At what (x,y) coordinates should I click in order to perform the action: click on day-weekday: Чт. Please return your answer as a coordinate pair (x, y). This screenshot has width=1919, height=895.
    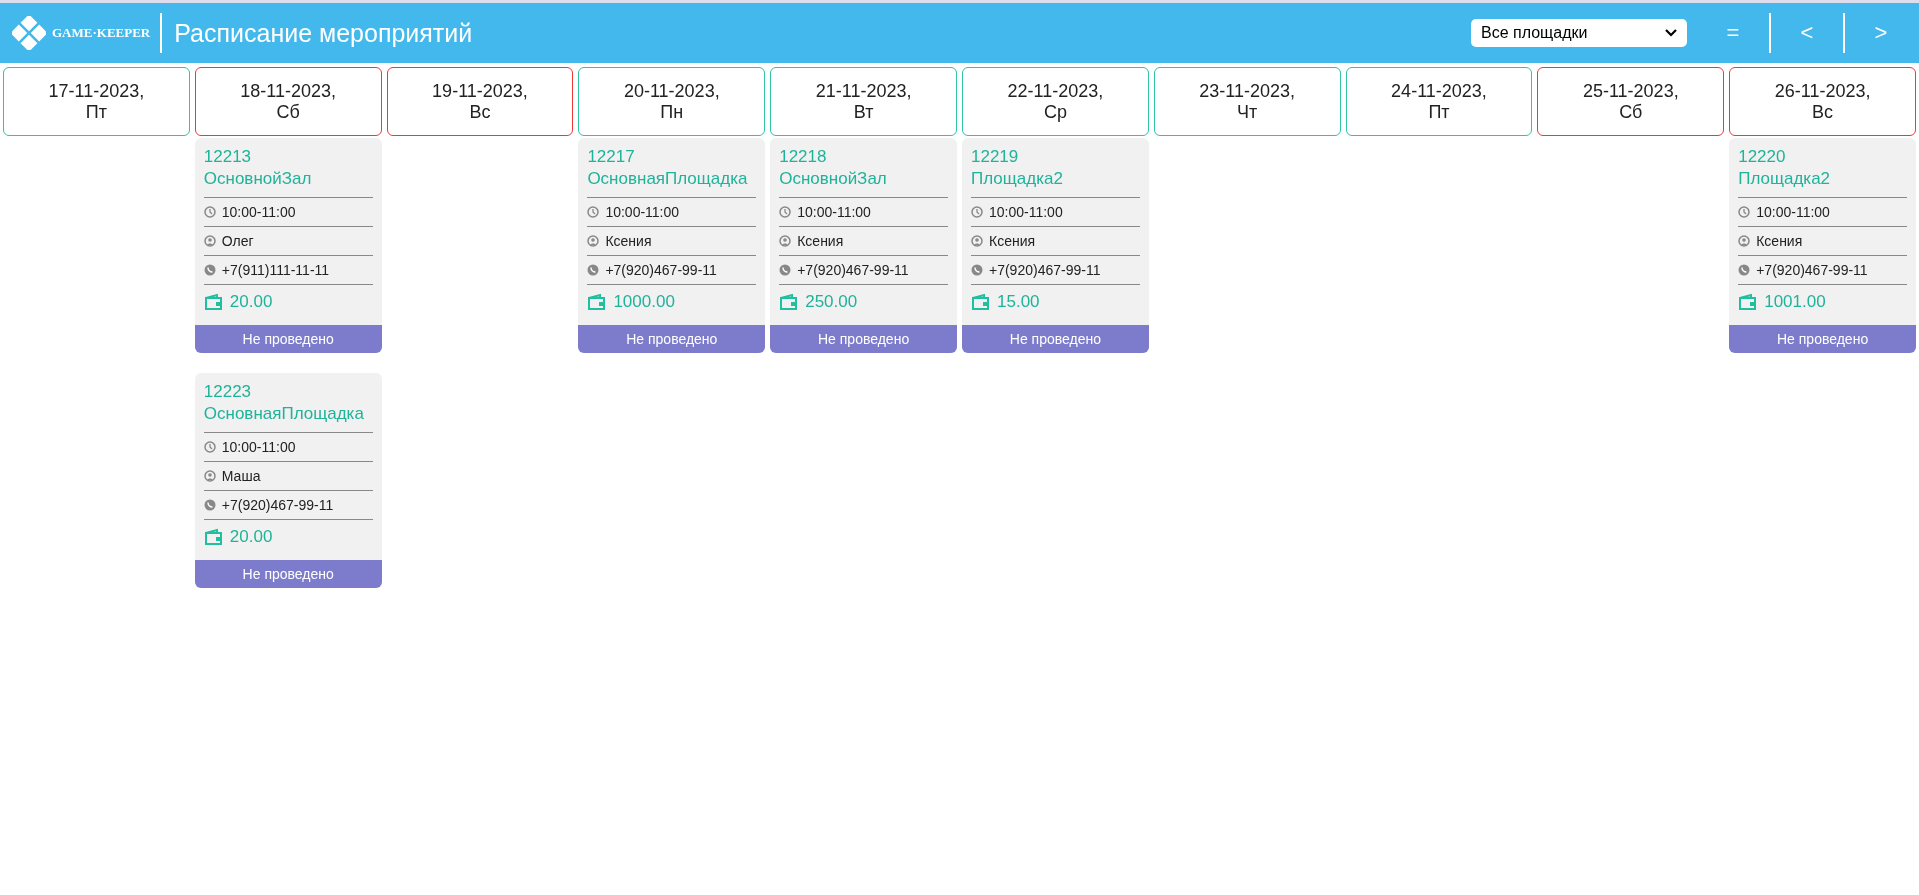
    Looking at the image, I should click on (1247, 112).